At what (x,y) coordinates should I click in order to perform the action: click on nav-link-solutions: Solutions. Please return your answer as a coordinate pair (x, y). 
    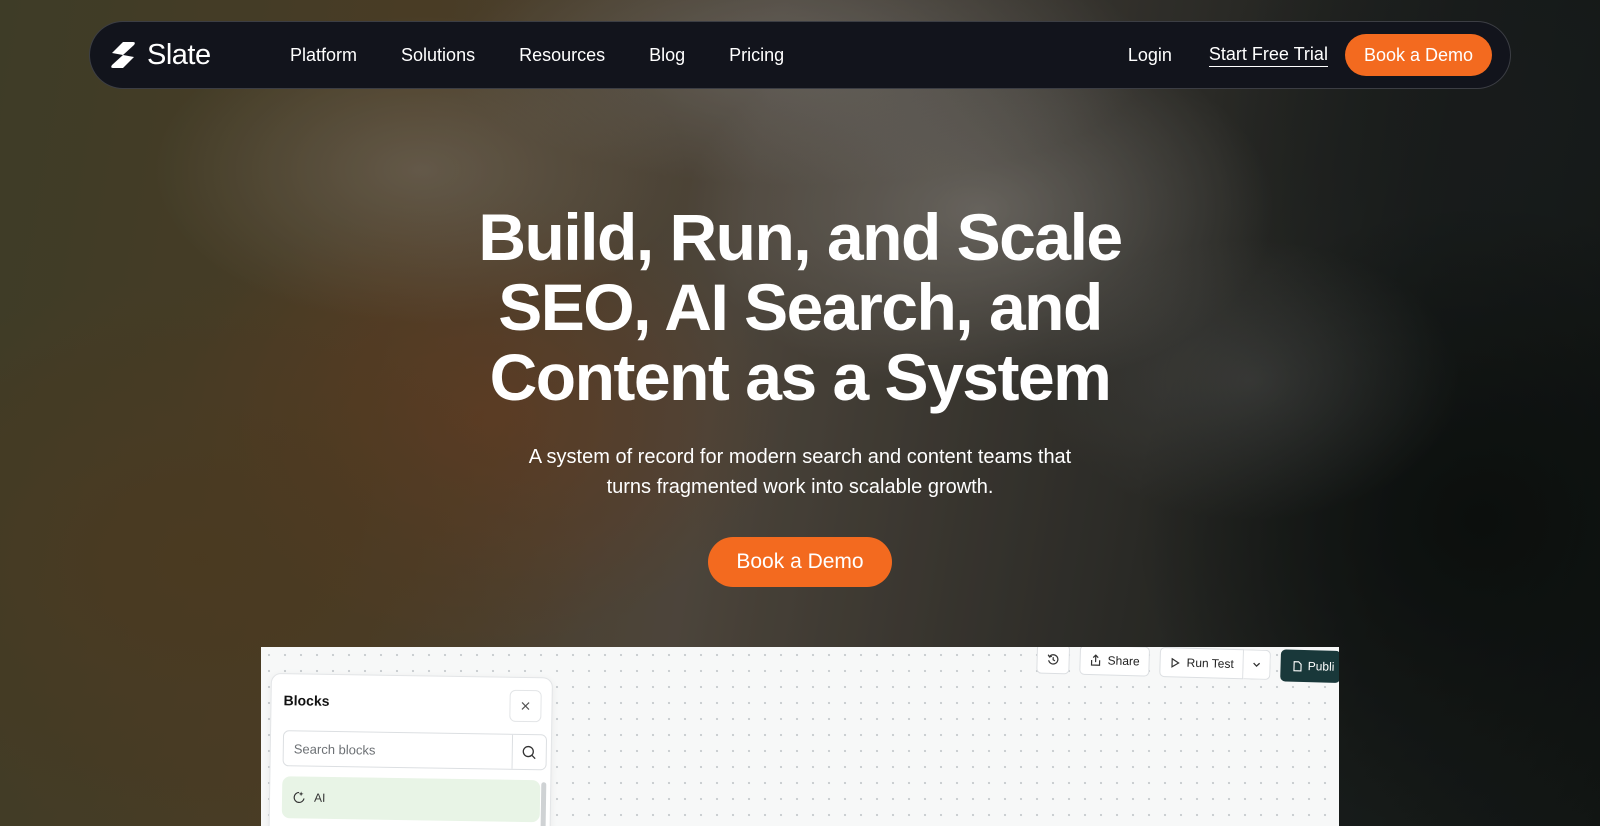
    Looking at the image, I should click on (438, 55).